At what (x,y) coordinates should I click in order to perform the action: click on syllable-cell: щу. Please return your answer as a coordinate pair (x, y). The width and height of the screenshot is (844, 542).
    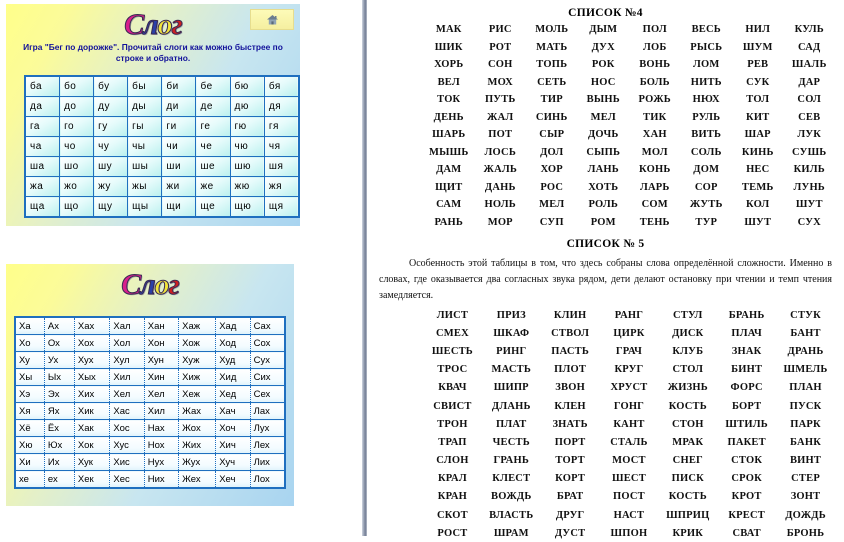
    Looking at the image, I should click on (111, 207).